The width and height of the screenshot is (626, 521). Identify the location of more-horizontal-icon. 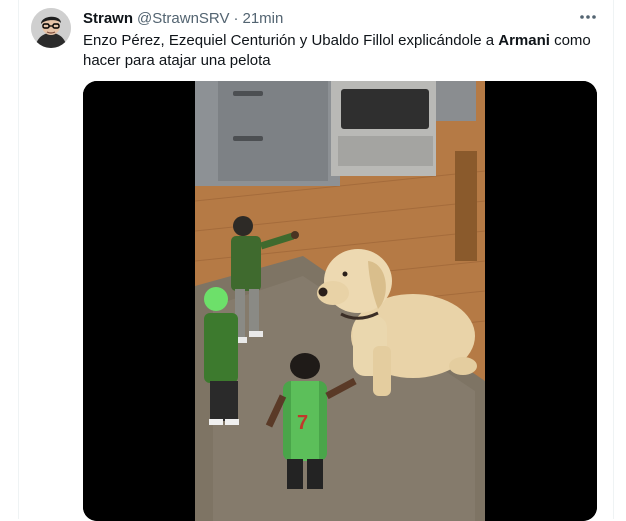
(588, 17).